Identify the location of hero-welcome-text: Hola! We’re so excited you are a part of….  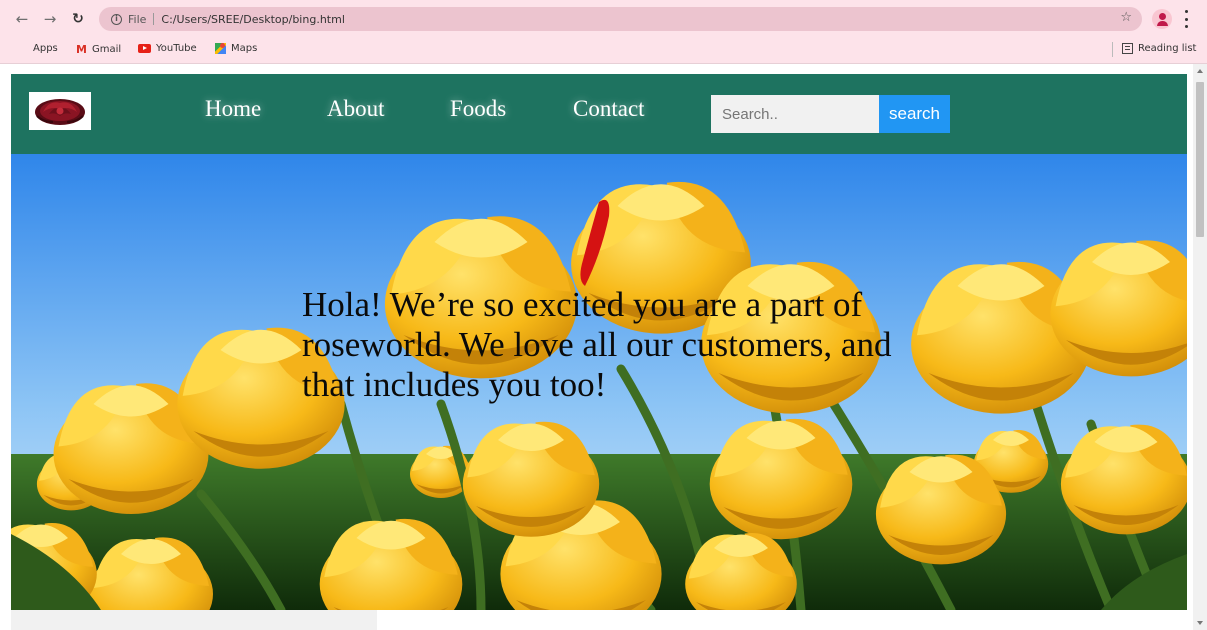
(597, 344).